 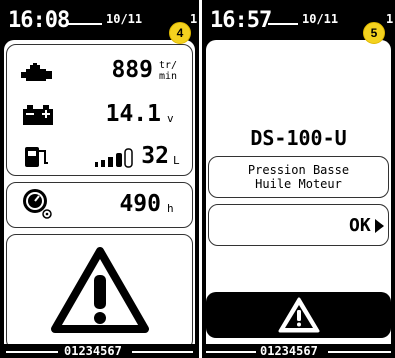 I want to click on ok-button: OK, so click(x=298, y=225).